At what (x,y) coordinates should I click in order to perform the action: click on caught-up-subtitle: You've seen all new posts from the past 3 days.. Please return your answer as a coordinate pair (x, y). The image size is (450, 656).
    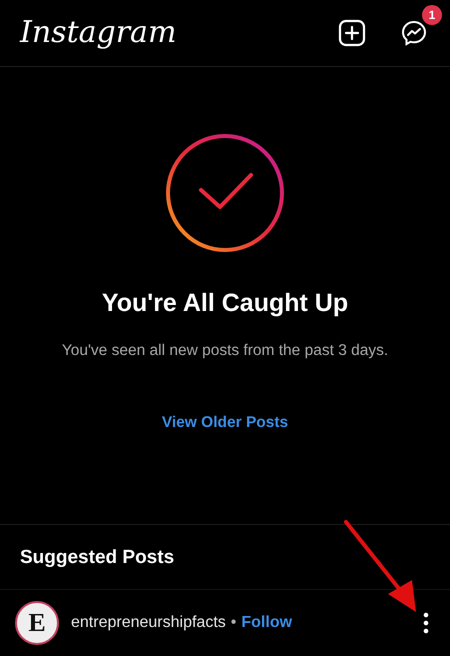
    Looking at the image, I should click on (225, 351).